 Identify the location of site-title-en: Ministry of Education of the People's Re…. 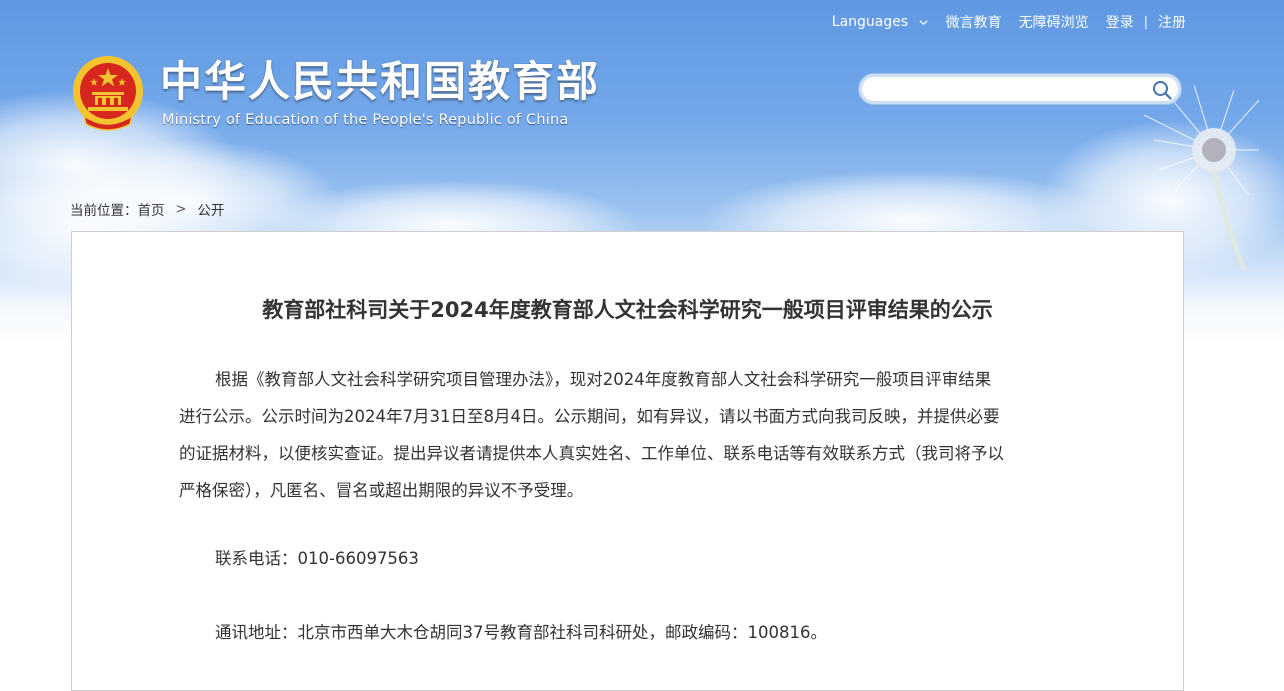
(365, 120).